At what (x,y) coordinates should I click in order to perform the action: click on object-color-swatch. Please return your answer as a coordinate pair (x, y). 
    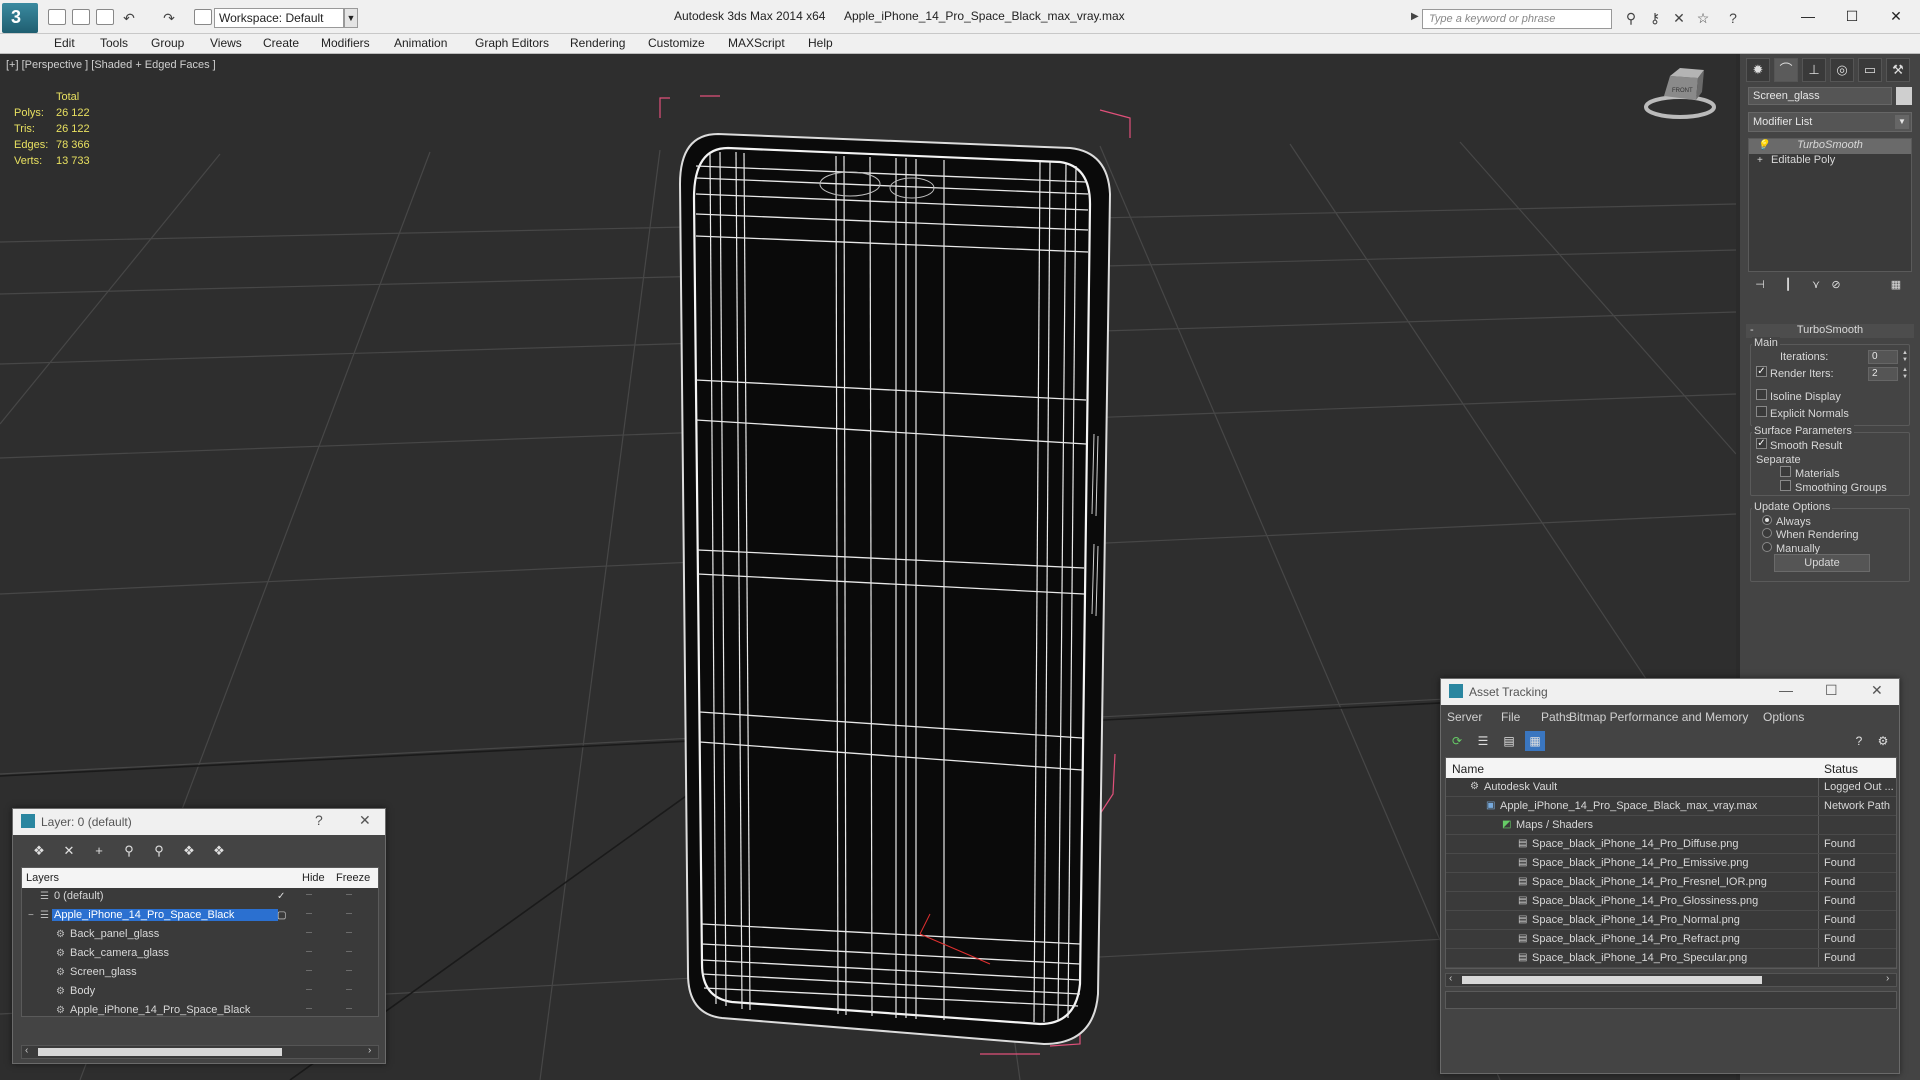
    Looking at the image, I should click on (1904, 96).